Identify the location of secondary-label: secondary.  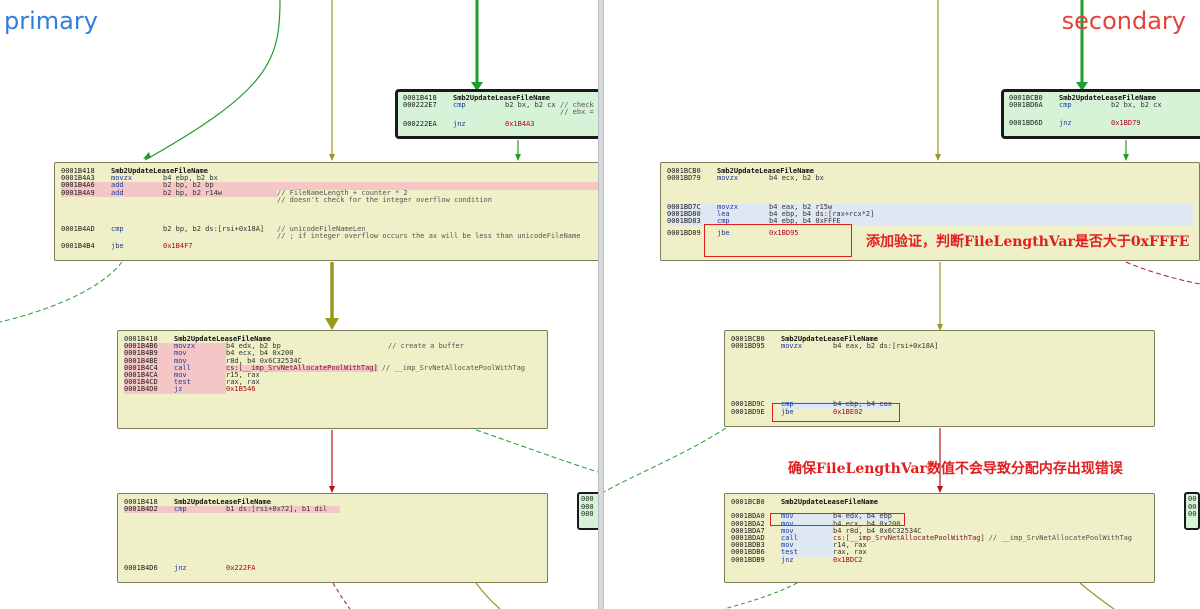
(1123, 21).